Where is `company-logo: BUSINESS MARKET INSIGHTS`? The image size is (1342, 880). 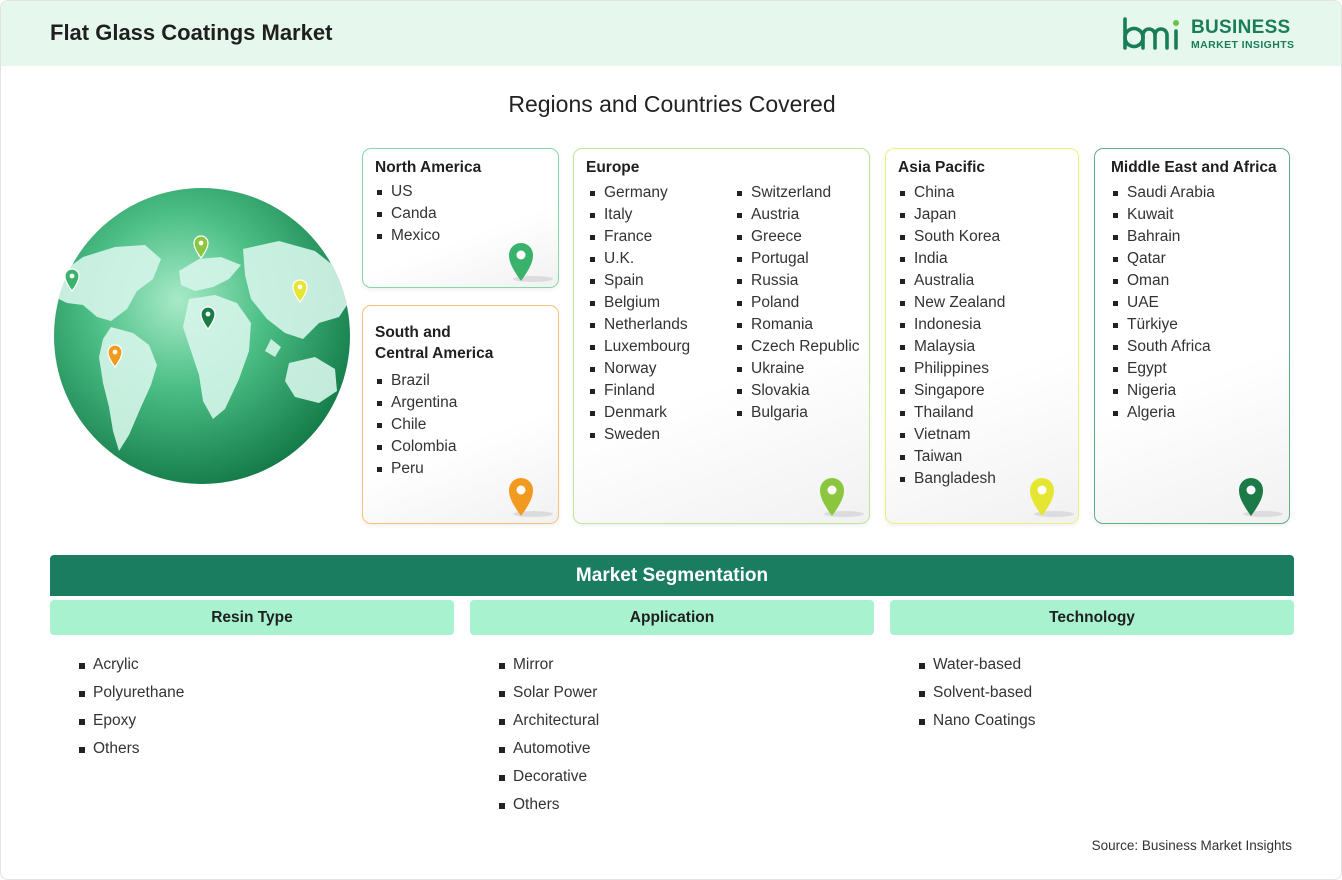 company-logo: BUSINESS MARKET INSIGHTS is located at coordinates (1211, 35).